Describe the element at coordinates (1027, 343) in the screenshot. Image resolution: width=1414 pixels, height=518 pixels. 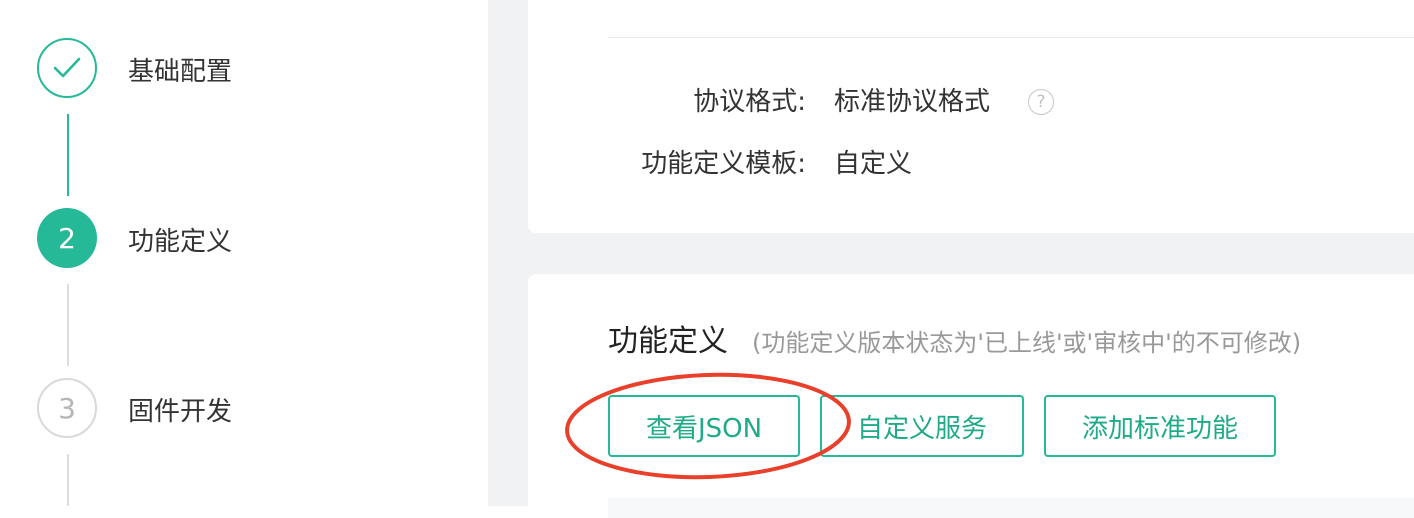
I see `section-note: (功能定义版本状态为'已上线'或'审核中'的不可修改)` at that location.